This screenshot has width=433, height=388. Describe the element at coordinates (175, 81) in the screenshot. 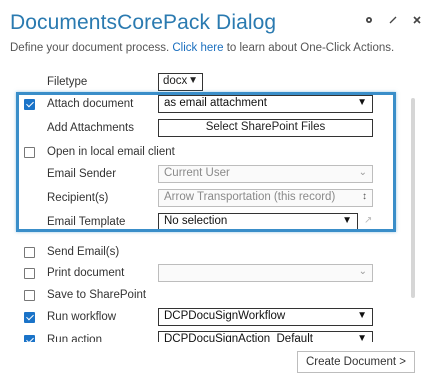

I see `filetype-value: docx` at that location.